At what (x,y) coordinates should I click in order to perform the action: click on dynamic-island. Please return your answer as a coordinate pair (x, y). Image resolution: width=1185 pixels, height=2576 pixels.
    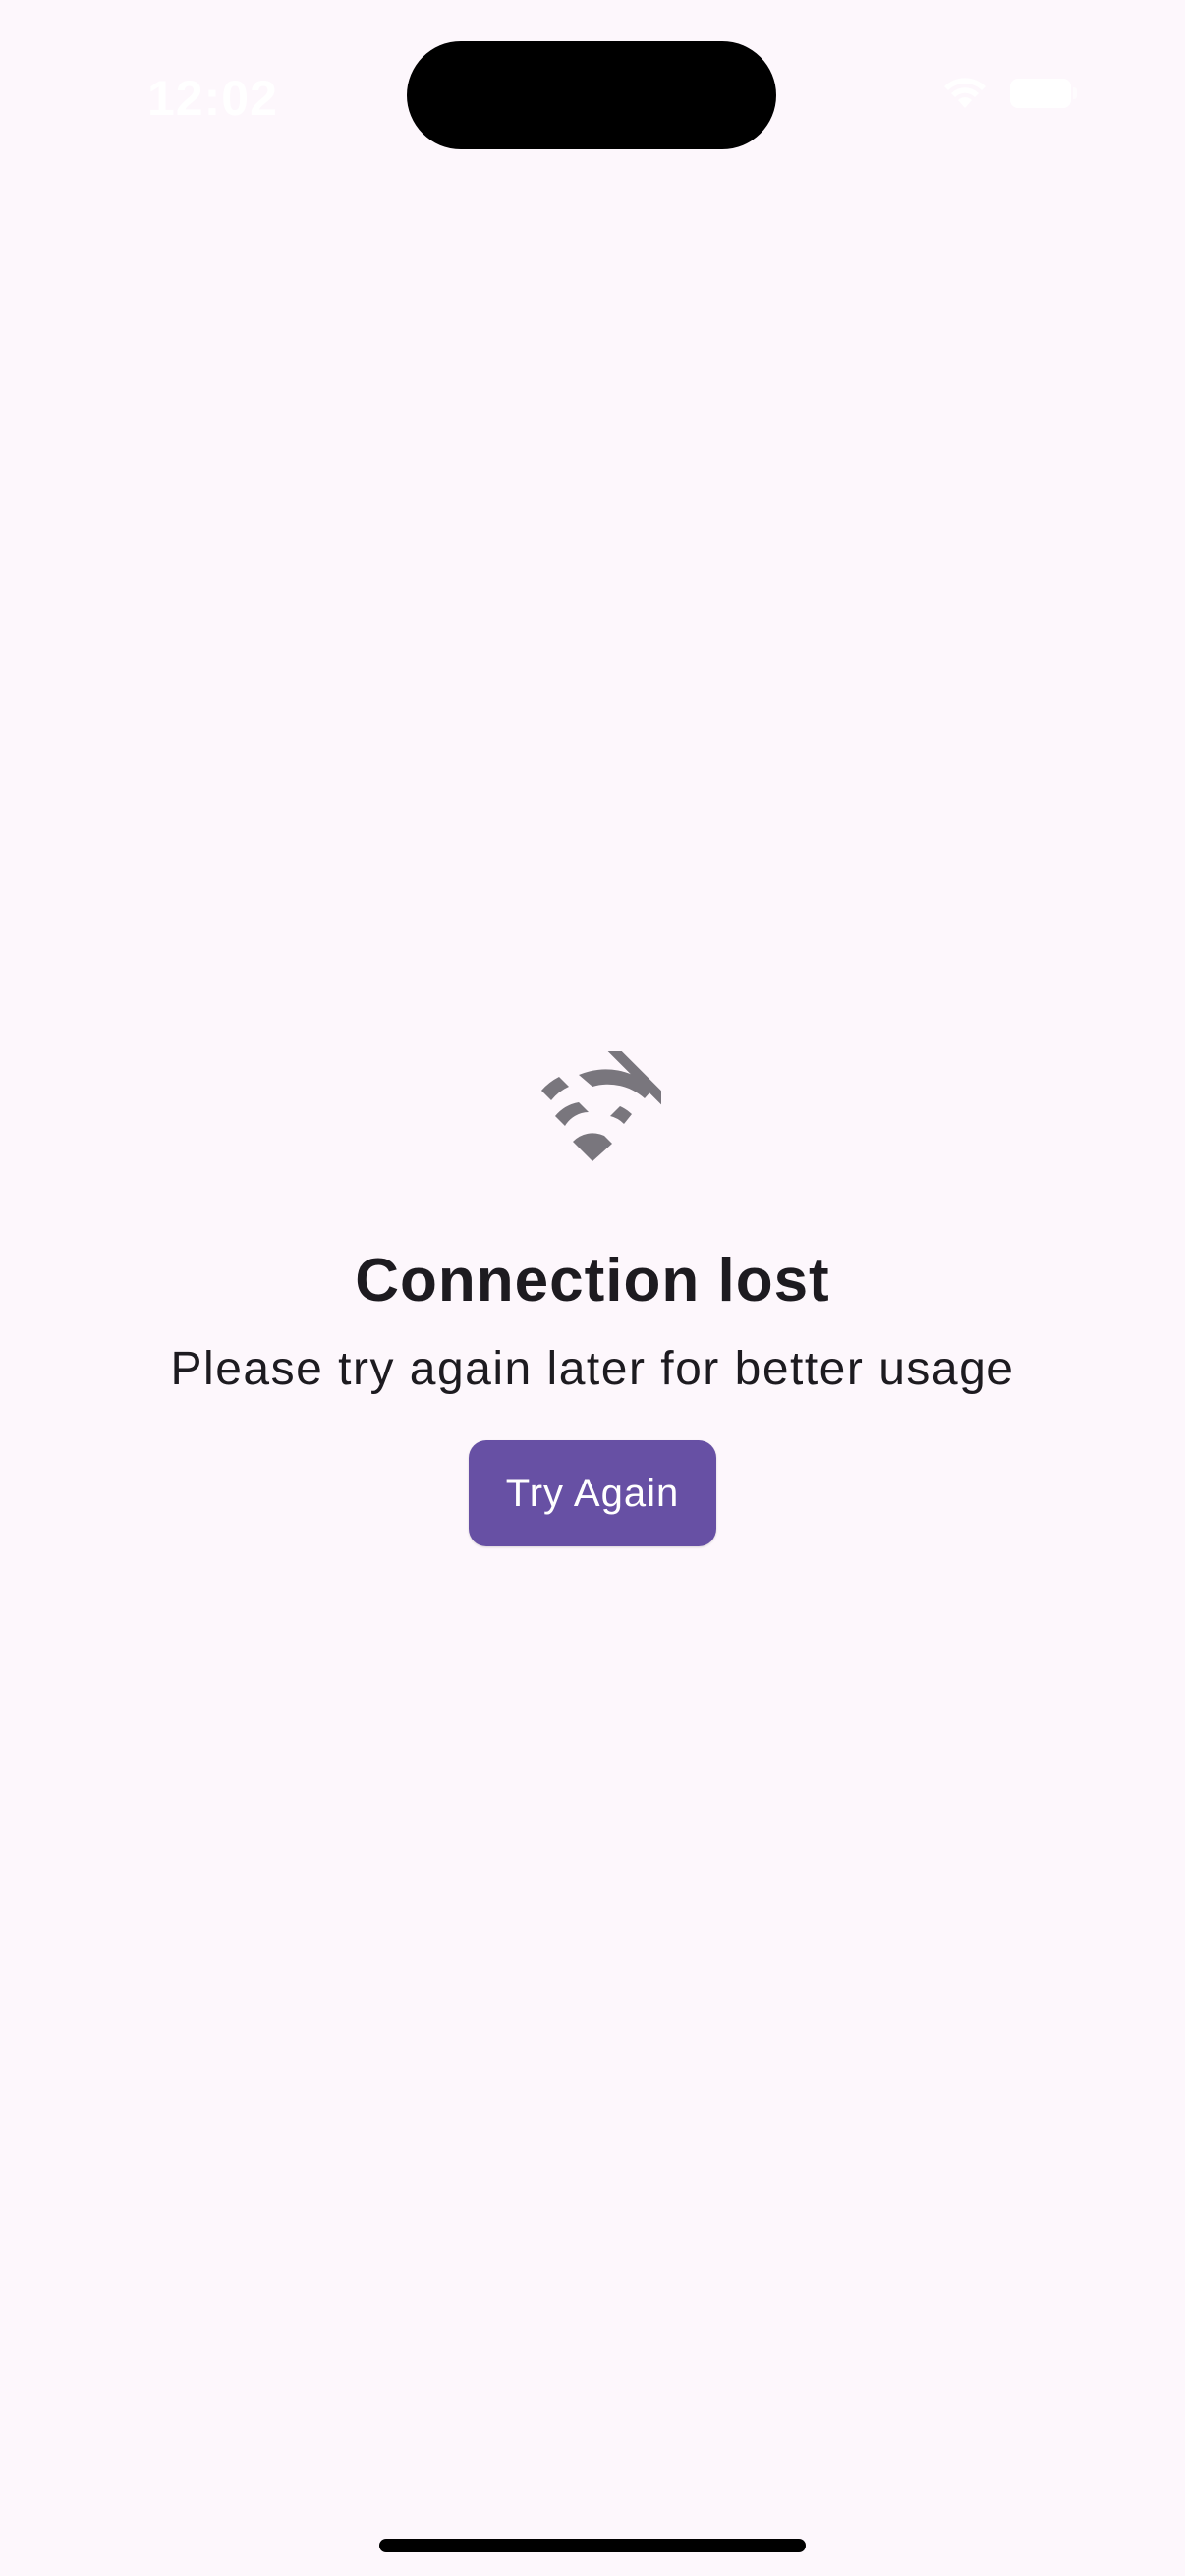
    Looking at the image, I should click on (592, 95).